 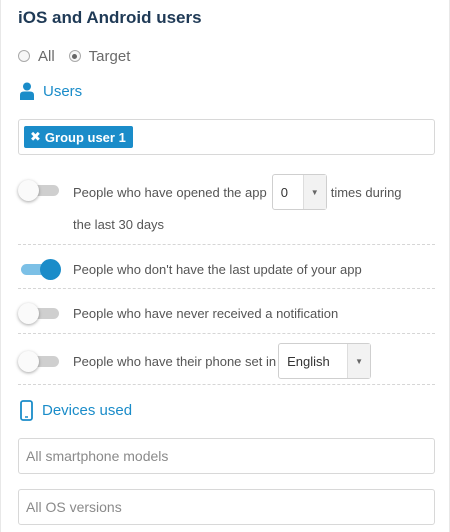 What do you see at coordinates (26, 410) in the screenshot?
I see `smartphone-icon` at bounding box center [26, 410].